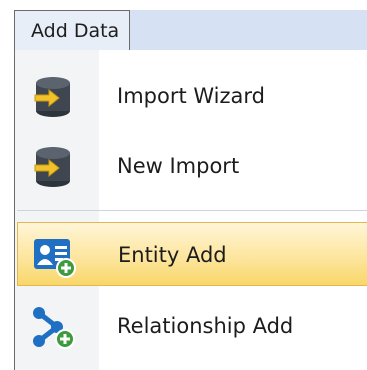 Image resolution: width=367 pixels, height=370 pixels. I want to click on menu-item-label: Relationship Add, so click(205, 326).